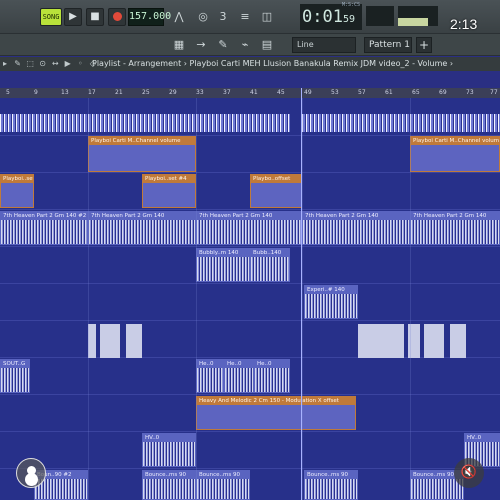 The width and height of the screenshot is (500, 500). Describe the element at coordinates (308, 92) in the screenshot. I see `bar-number: 49` at that location.